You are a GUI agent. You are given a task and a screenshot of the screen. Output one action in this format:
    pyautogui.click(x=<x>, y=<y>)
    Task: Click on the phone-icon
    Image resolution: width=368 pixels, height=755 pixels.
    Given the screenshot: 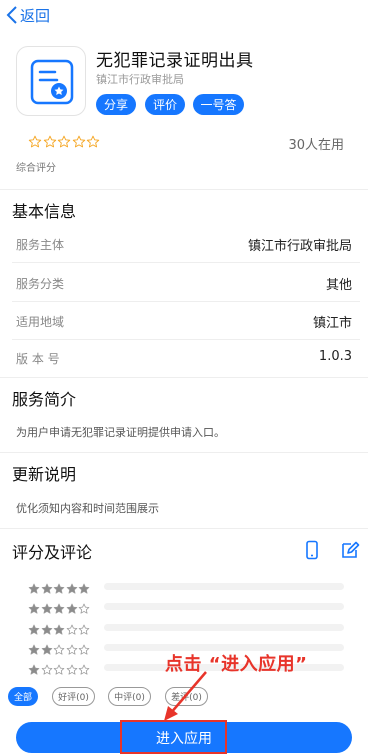 What is the action you would take?
    pyautogui.click(x=312, y=550)
    